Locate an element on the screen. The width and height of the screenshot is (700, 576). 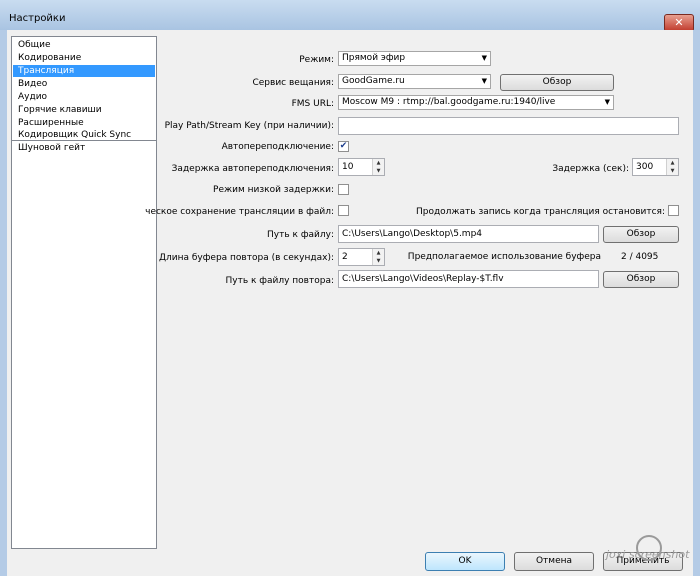
service-value: GoodGame.ru is located at coordinates (373, 81).